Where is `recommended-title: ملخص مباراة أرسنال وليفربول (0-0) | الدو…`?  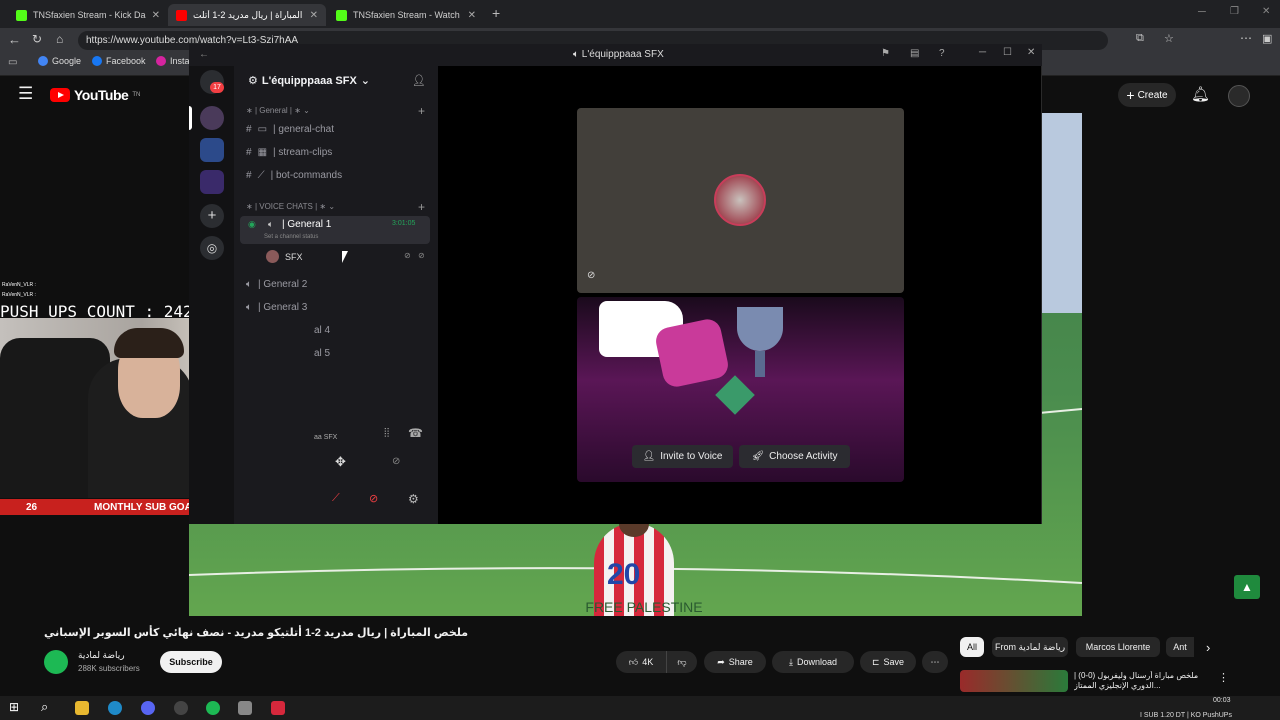
recommended-title: ملخص مباراة أرسنال وليفربول (0-0) | الدو… is located at coordinates (1139, 681).